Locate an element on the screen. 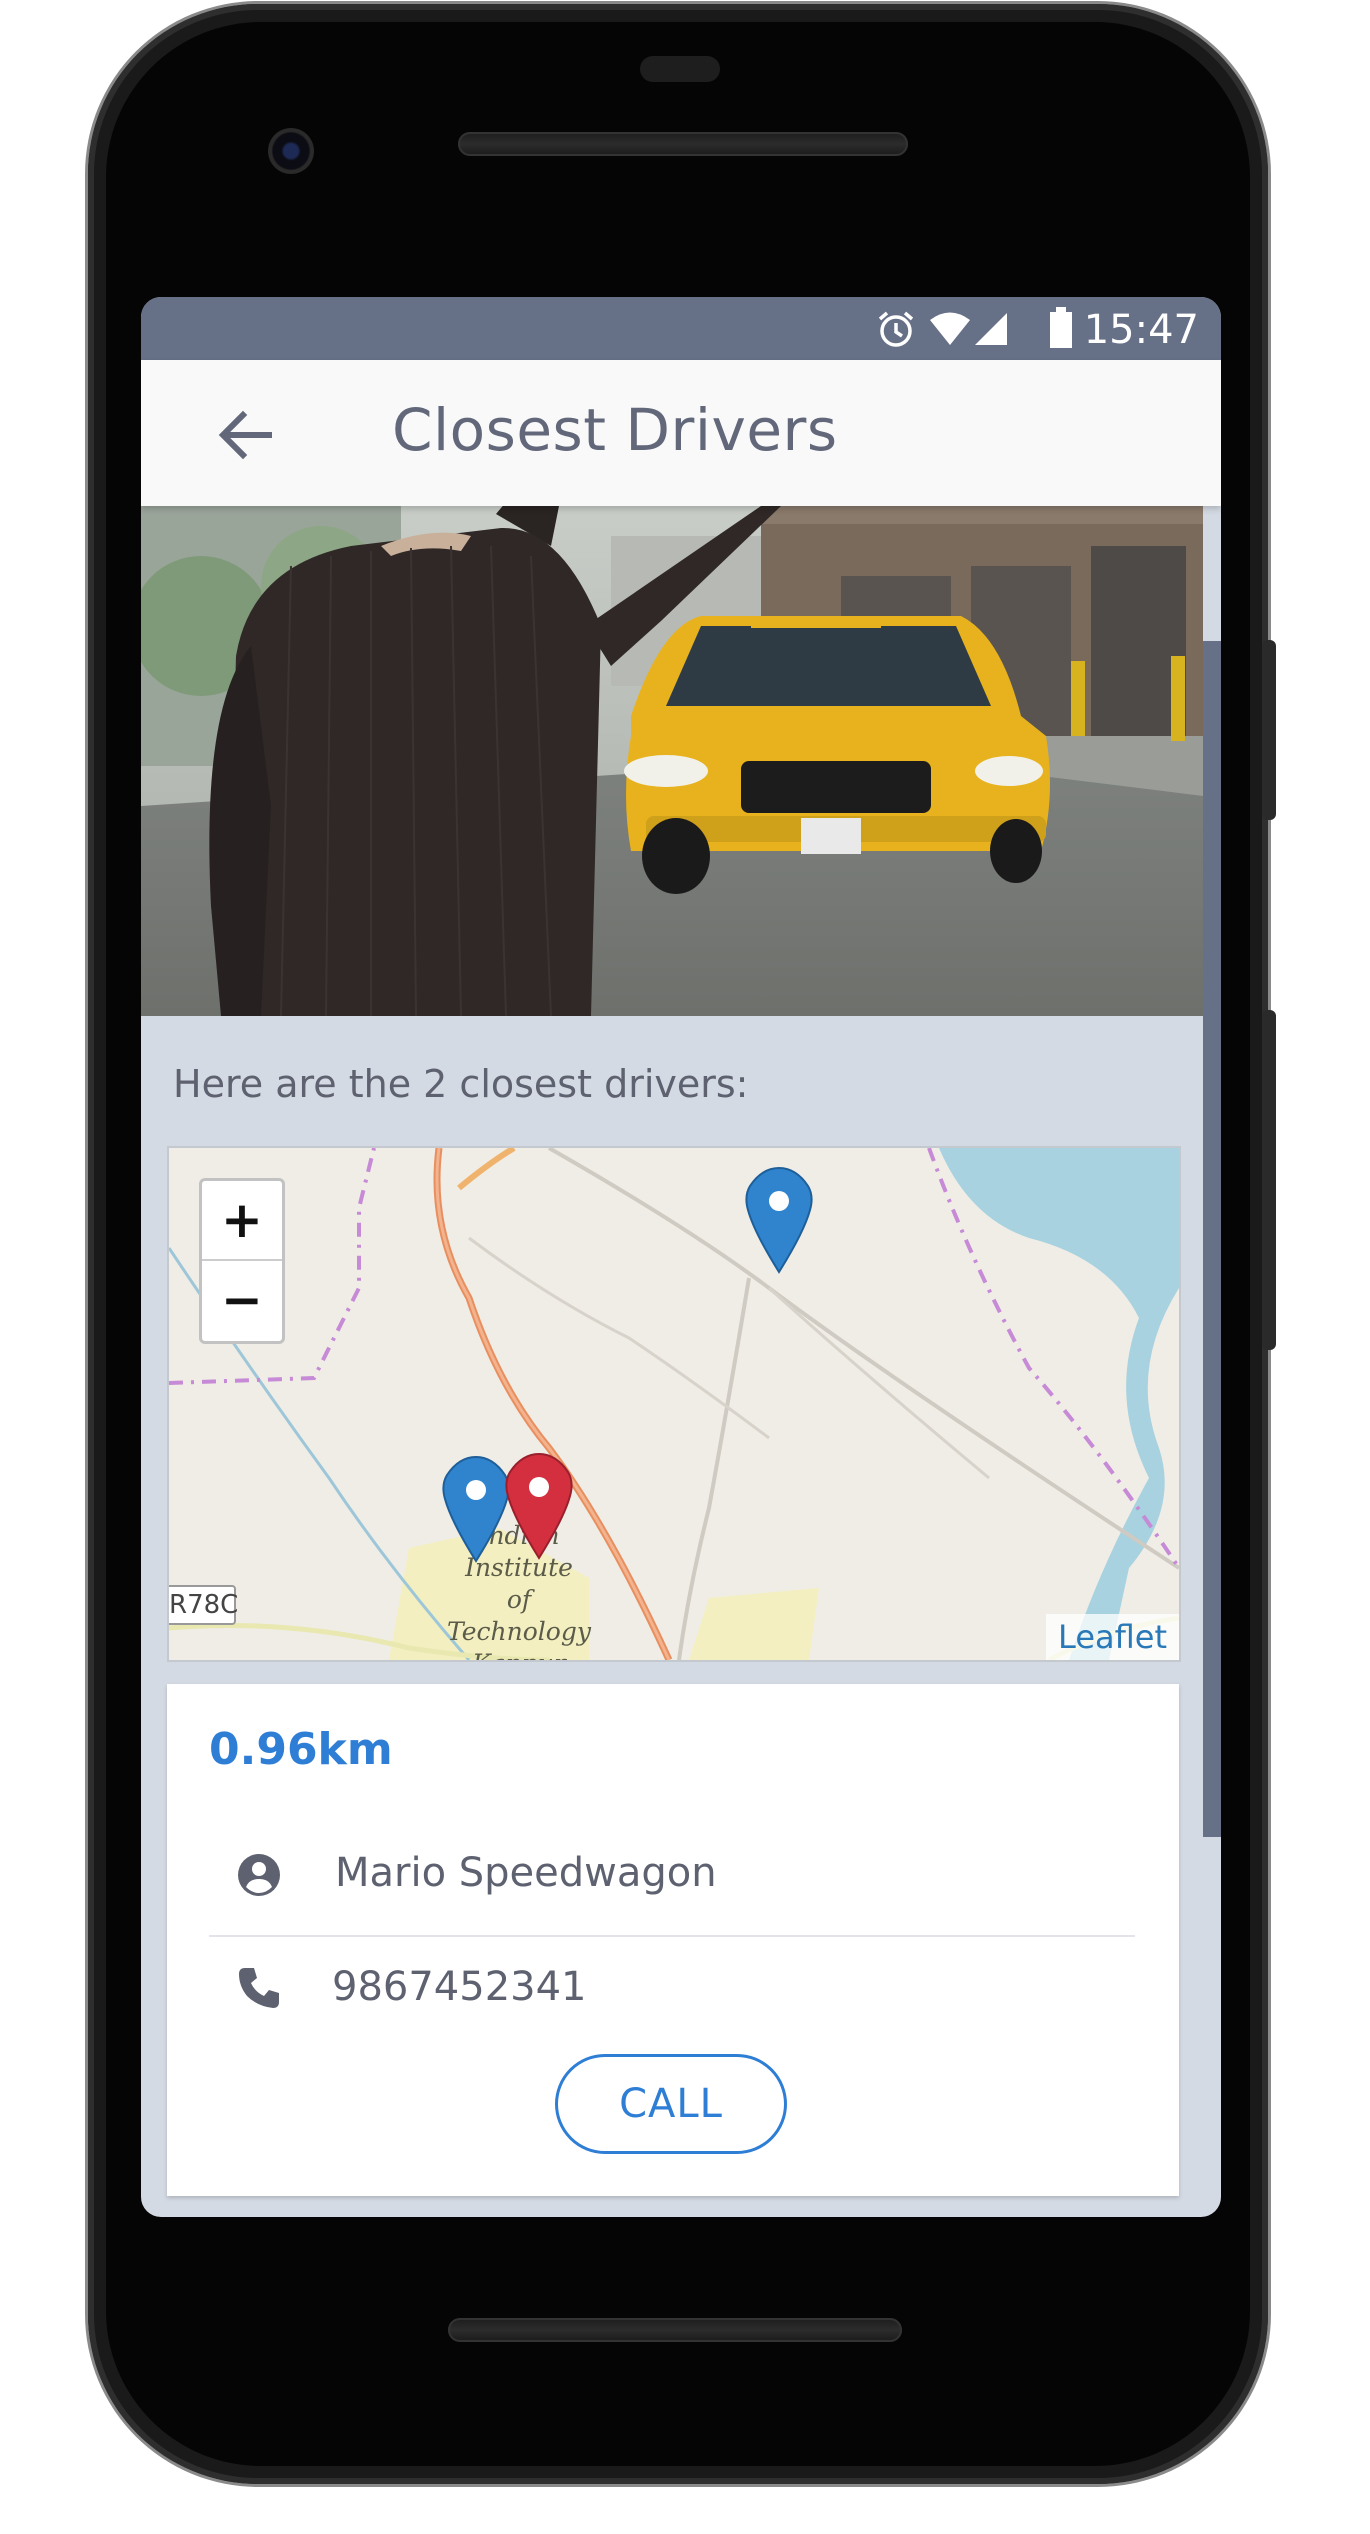 This screenshot has height=2534, width=1370. place-label-line: Kanpur is located at coordinates (519, 1654).